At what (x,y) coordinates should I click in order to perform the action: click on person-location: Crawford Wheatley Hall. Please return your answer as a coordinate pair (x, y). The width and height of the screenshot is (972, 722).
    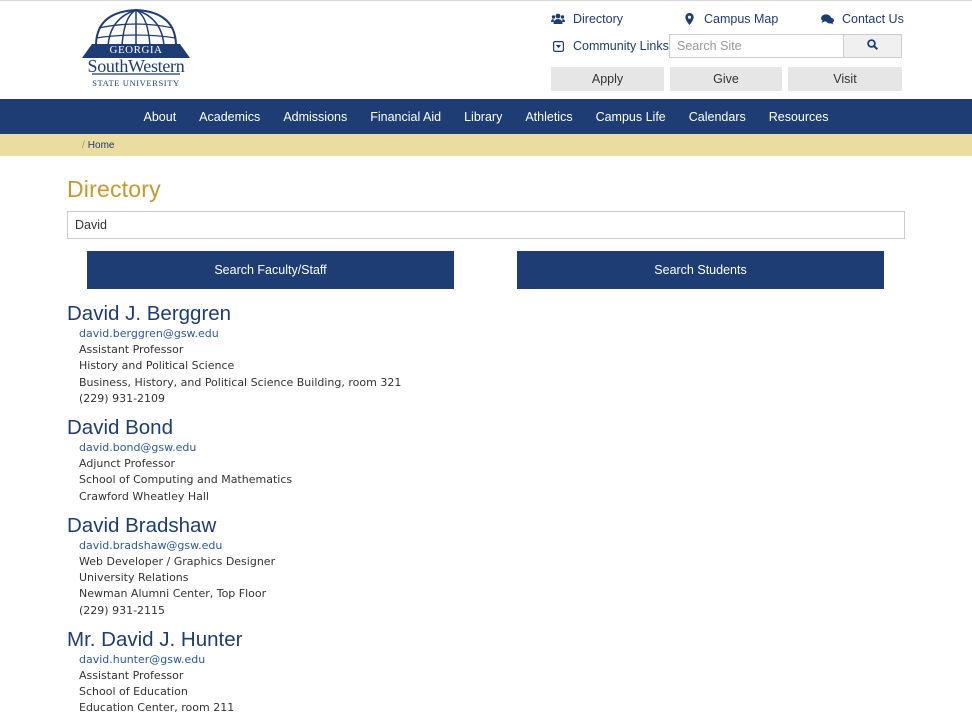
    Looking at the image, I should click on (144, 496).